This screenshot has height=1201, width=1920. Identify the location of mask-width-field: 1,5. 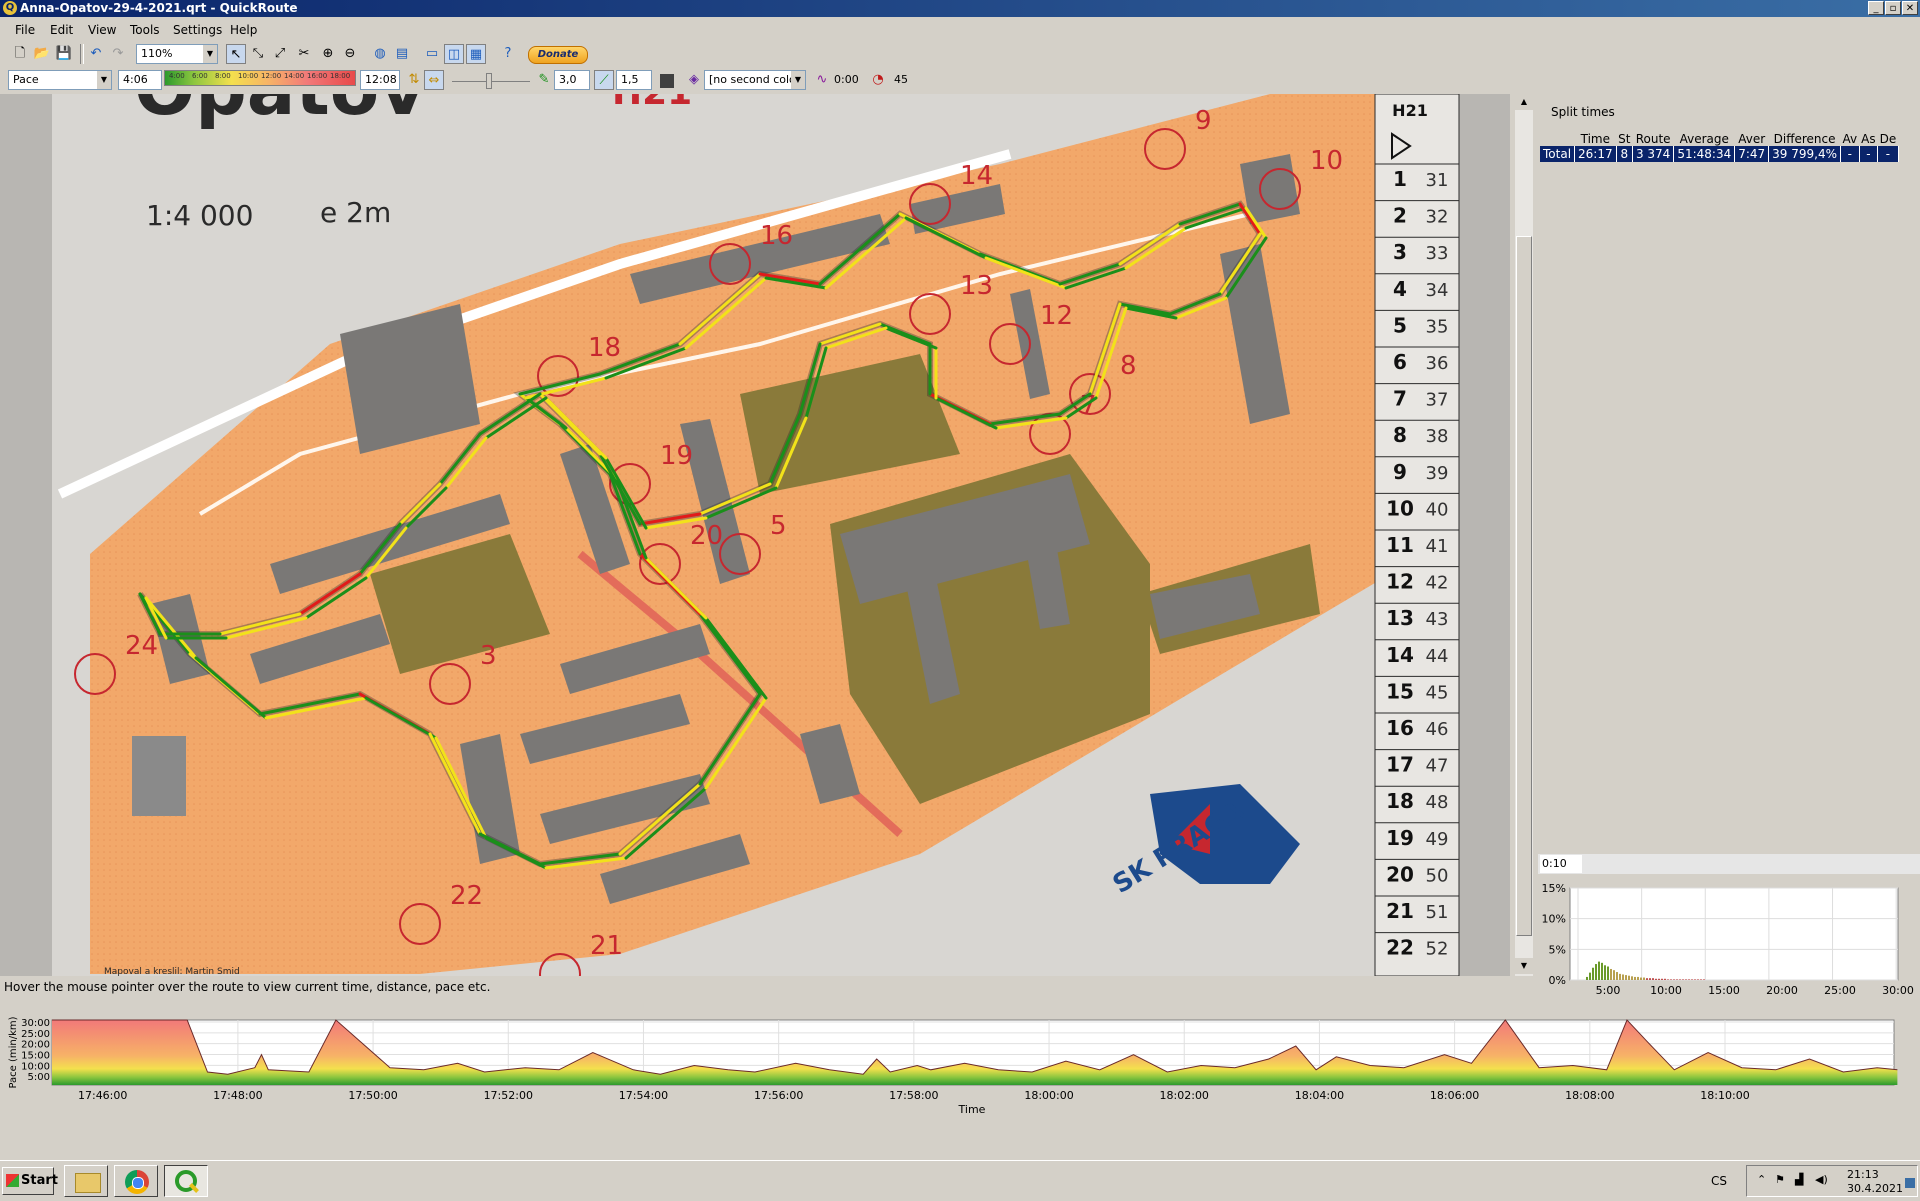
(634, 80).